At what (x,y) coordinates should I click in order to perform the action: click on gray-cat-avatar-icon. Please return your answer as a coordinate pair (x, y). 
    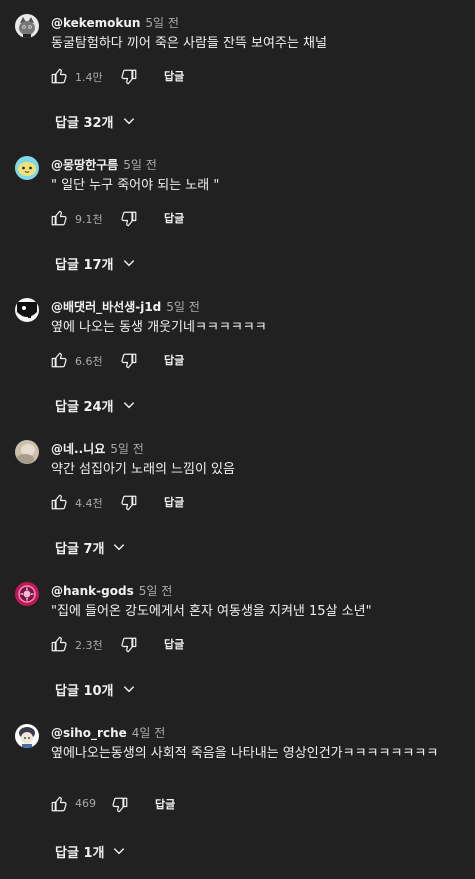
    Looking at the image, I should click on (27, 26).